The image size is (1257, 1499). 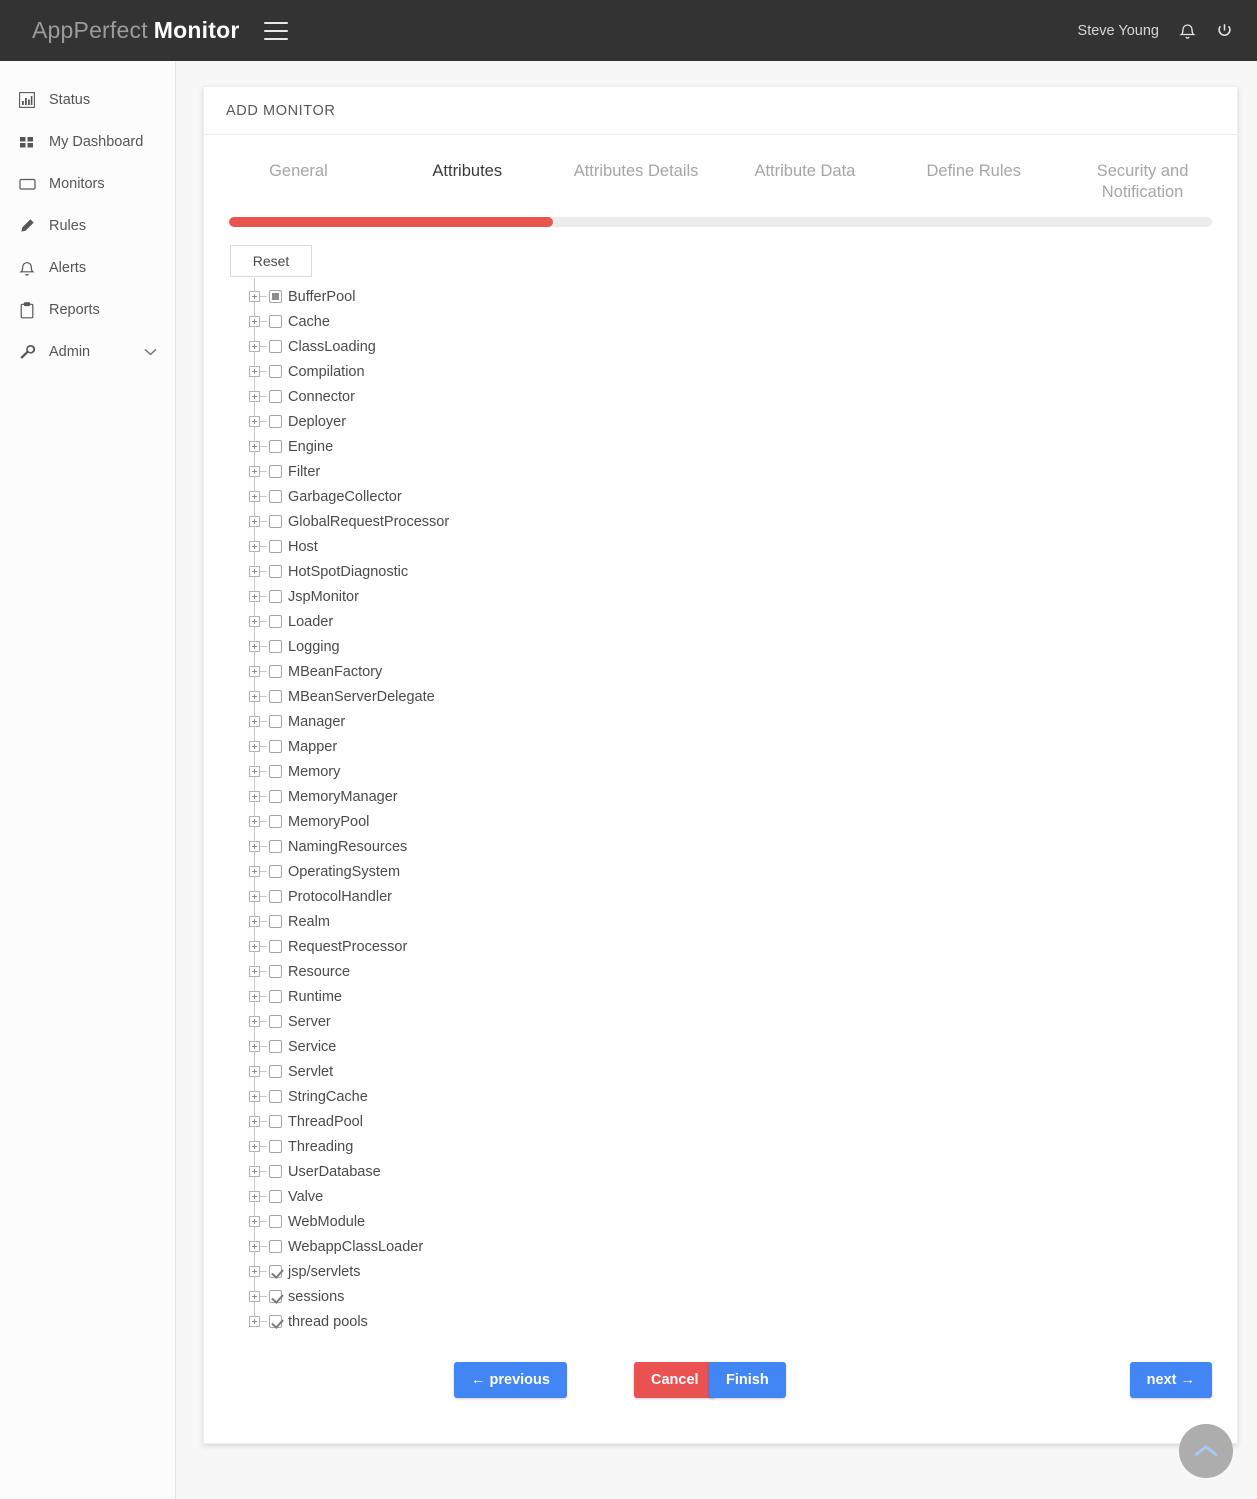 I want to click on tree-row: Mapper, so click(x=742, y=746).